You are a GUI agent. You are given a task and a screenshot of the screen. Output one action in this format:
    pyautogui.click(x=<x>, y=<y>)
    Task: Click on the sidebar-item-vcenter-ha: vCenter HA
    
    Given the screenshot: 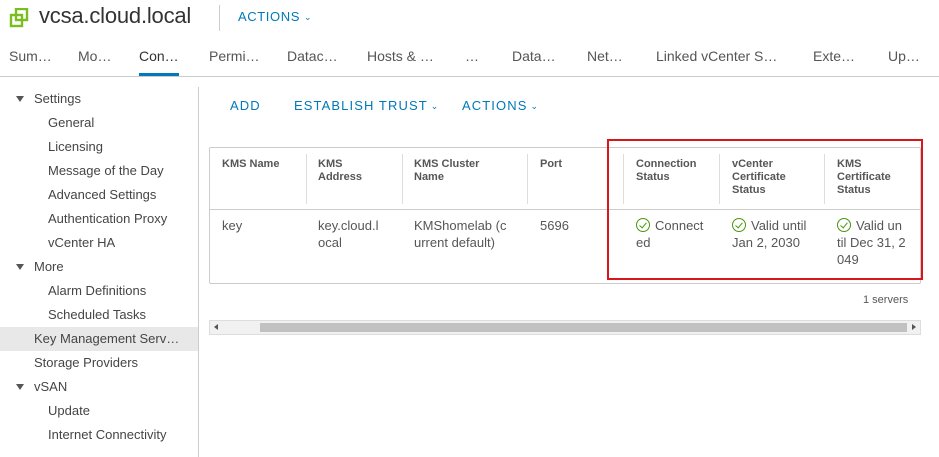 What is the action you would take?
    pyautogui.click(x=99, y=243)
    